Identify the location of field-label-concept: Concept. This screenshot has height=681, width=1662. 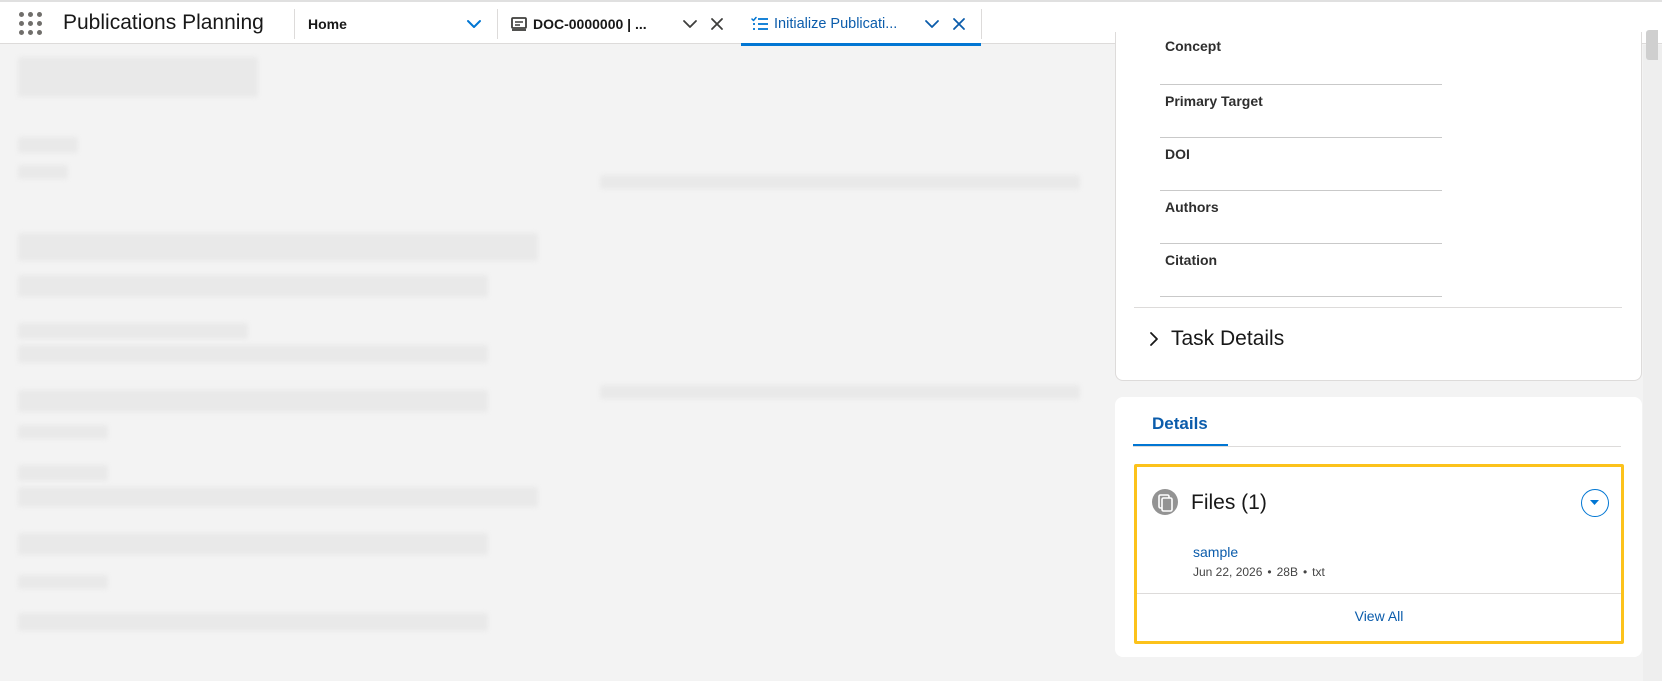
(1193, 46).